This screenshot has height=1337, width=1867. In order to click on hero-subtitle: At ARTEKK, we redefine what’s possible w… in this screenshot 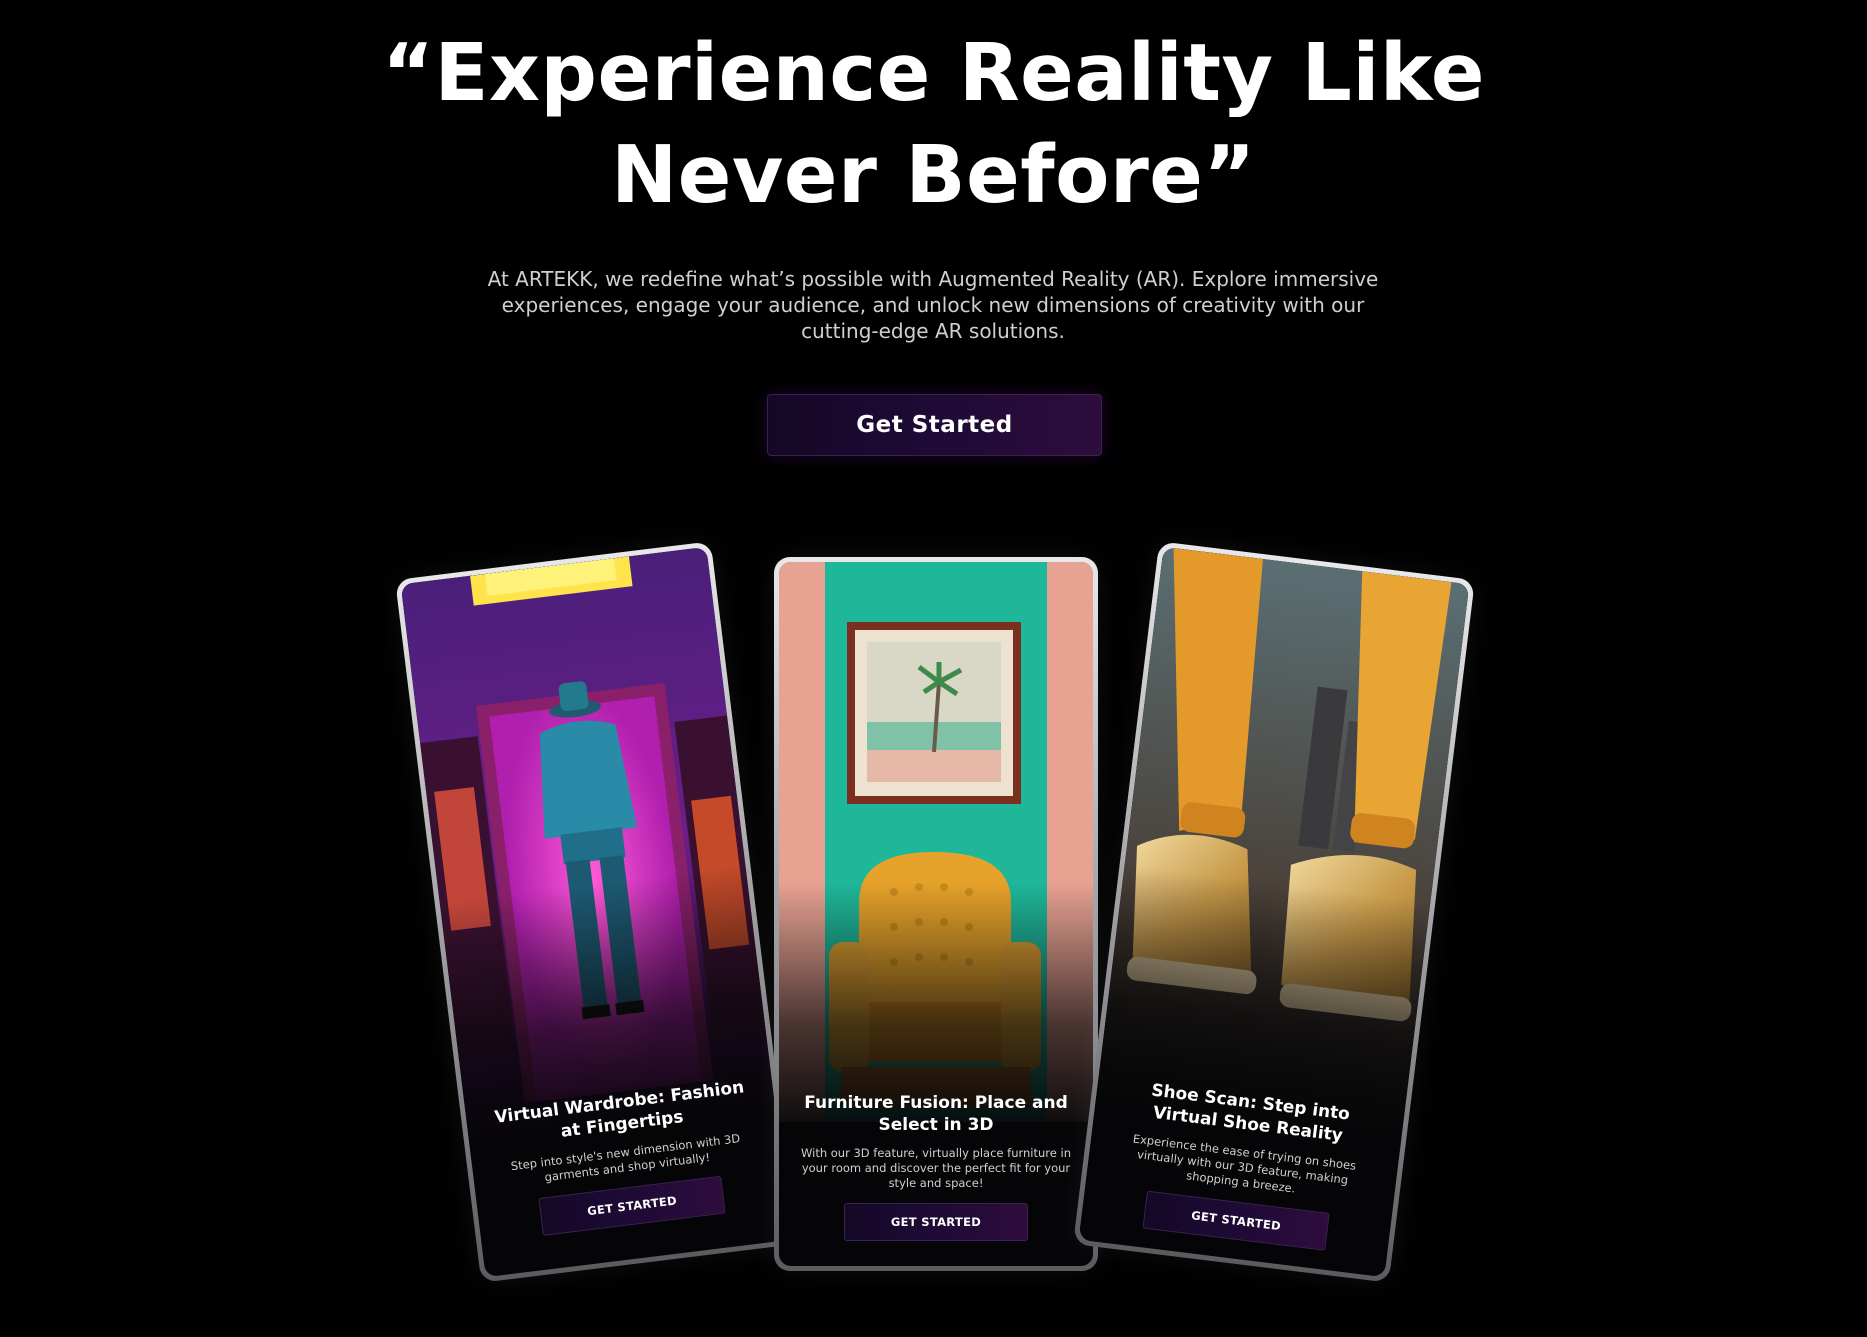, I will do `click(933, 305)`.